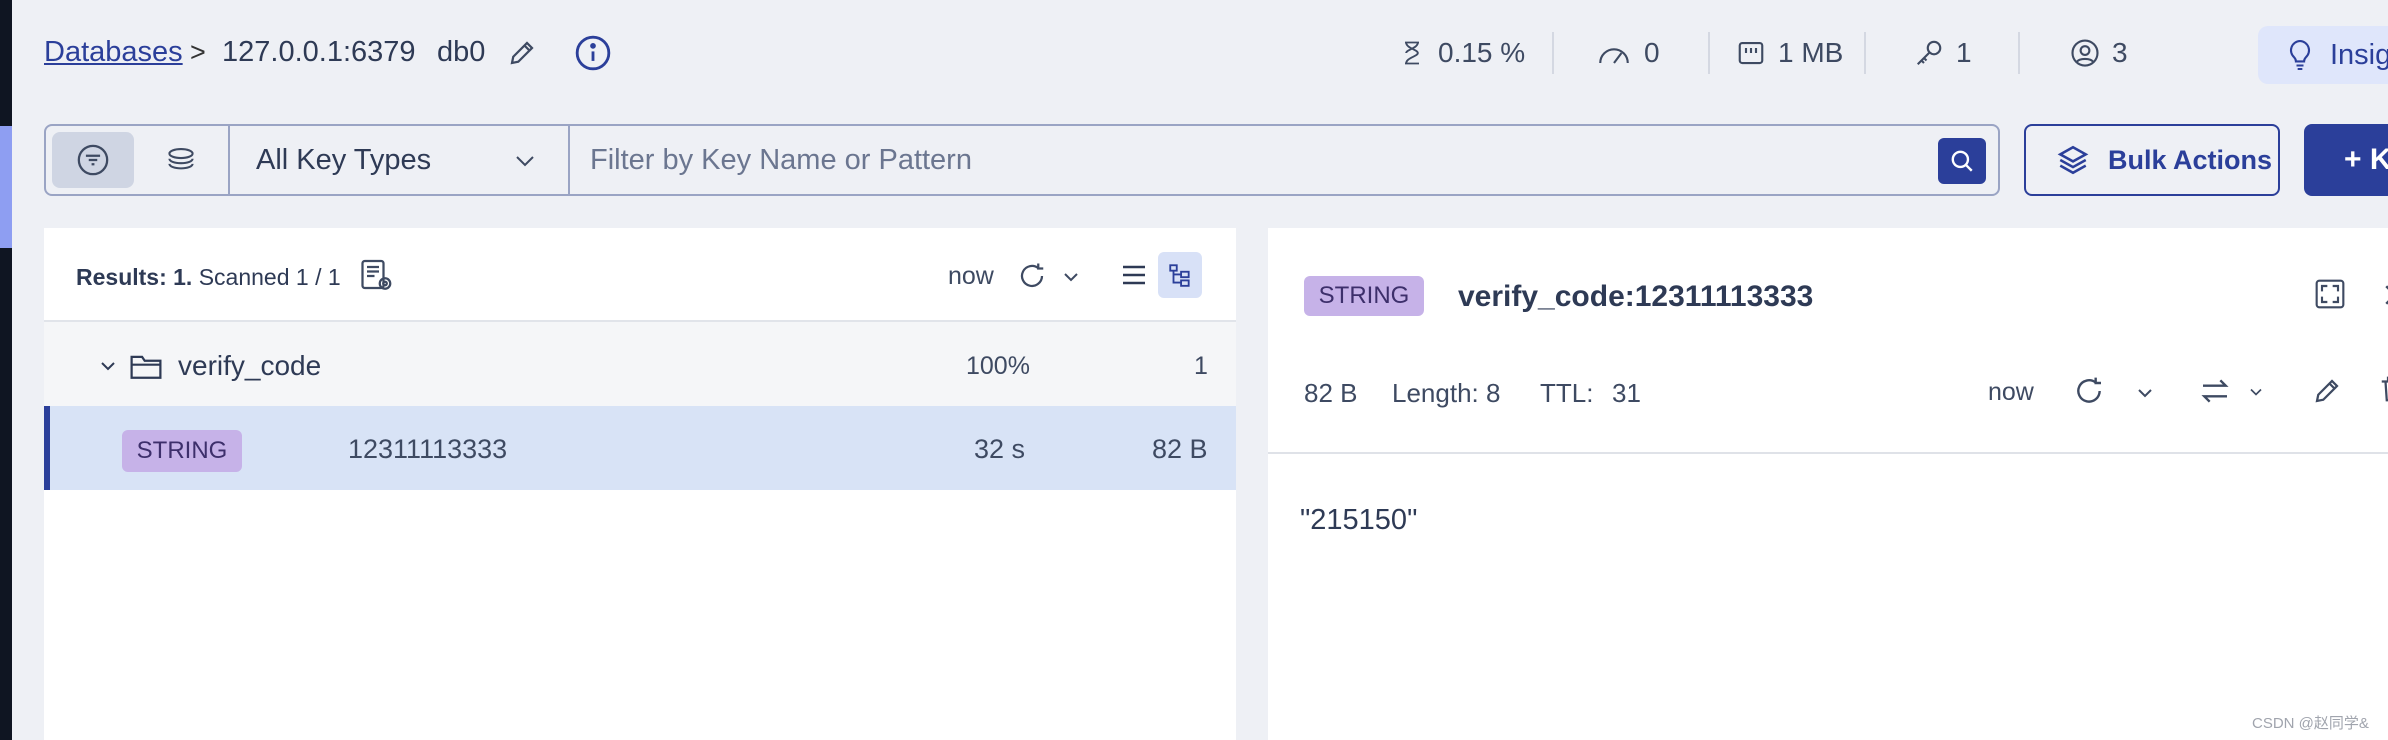  Describe the element at coordinates (1358, 520) in the screenshot. I see `key-value: "215150"` at that location.